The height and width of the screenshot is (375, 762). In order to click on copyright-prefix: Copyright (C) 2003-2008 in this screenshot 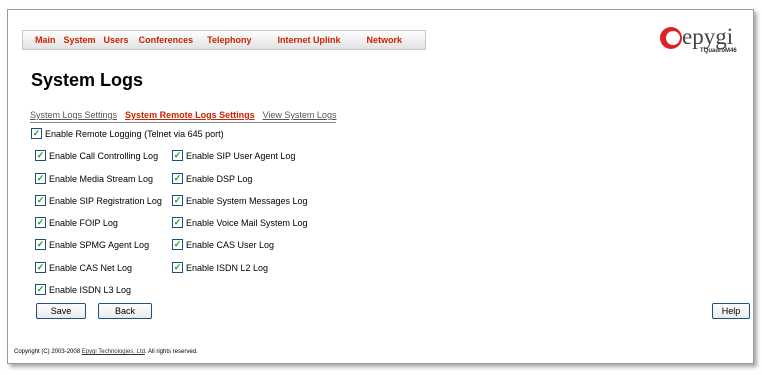, I will do `click(48, 352)`.